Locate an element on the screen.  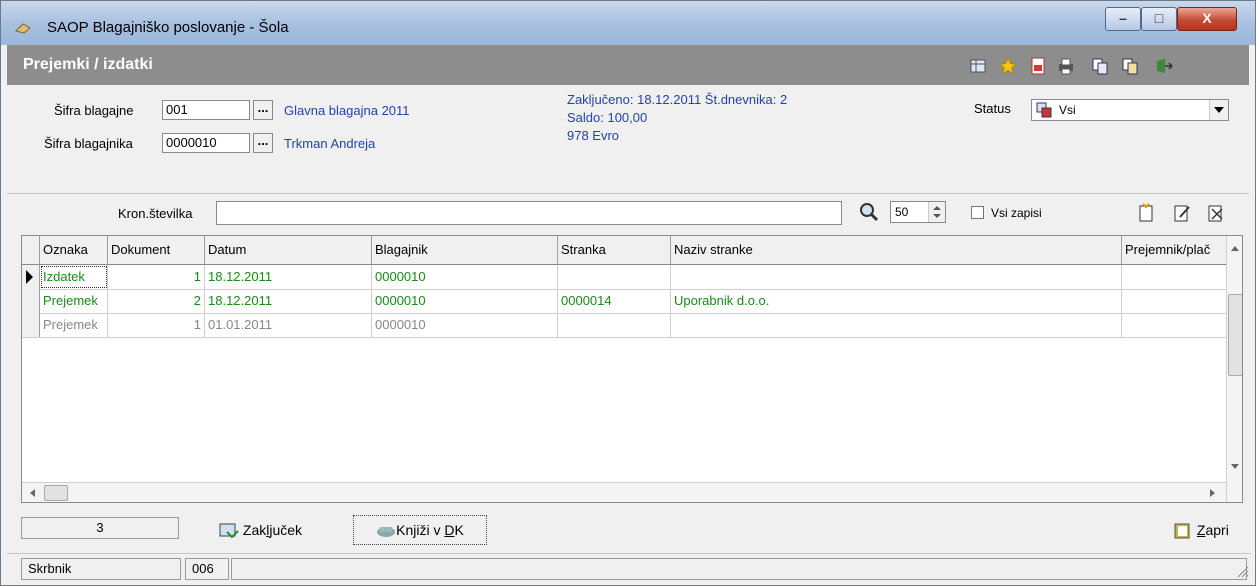
column-header-naziv-stranke: Naziv stranke is located at coordinates (896, 250).